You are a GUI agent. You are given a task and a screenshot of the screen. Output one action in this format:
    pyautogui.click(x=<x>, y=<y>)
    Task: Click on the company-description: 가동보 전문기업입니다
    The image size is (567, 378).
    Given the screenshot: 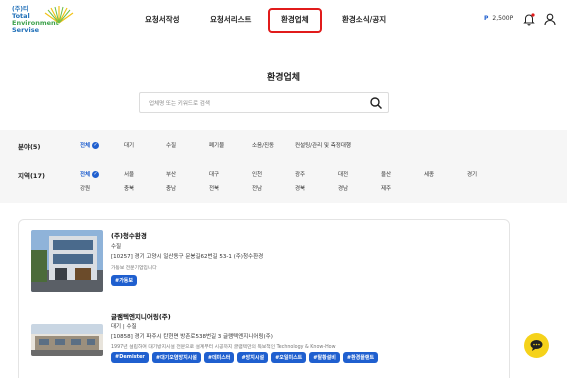 What is the action you would take?
    pyautogui.click(x=134, y=268)
    